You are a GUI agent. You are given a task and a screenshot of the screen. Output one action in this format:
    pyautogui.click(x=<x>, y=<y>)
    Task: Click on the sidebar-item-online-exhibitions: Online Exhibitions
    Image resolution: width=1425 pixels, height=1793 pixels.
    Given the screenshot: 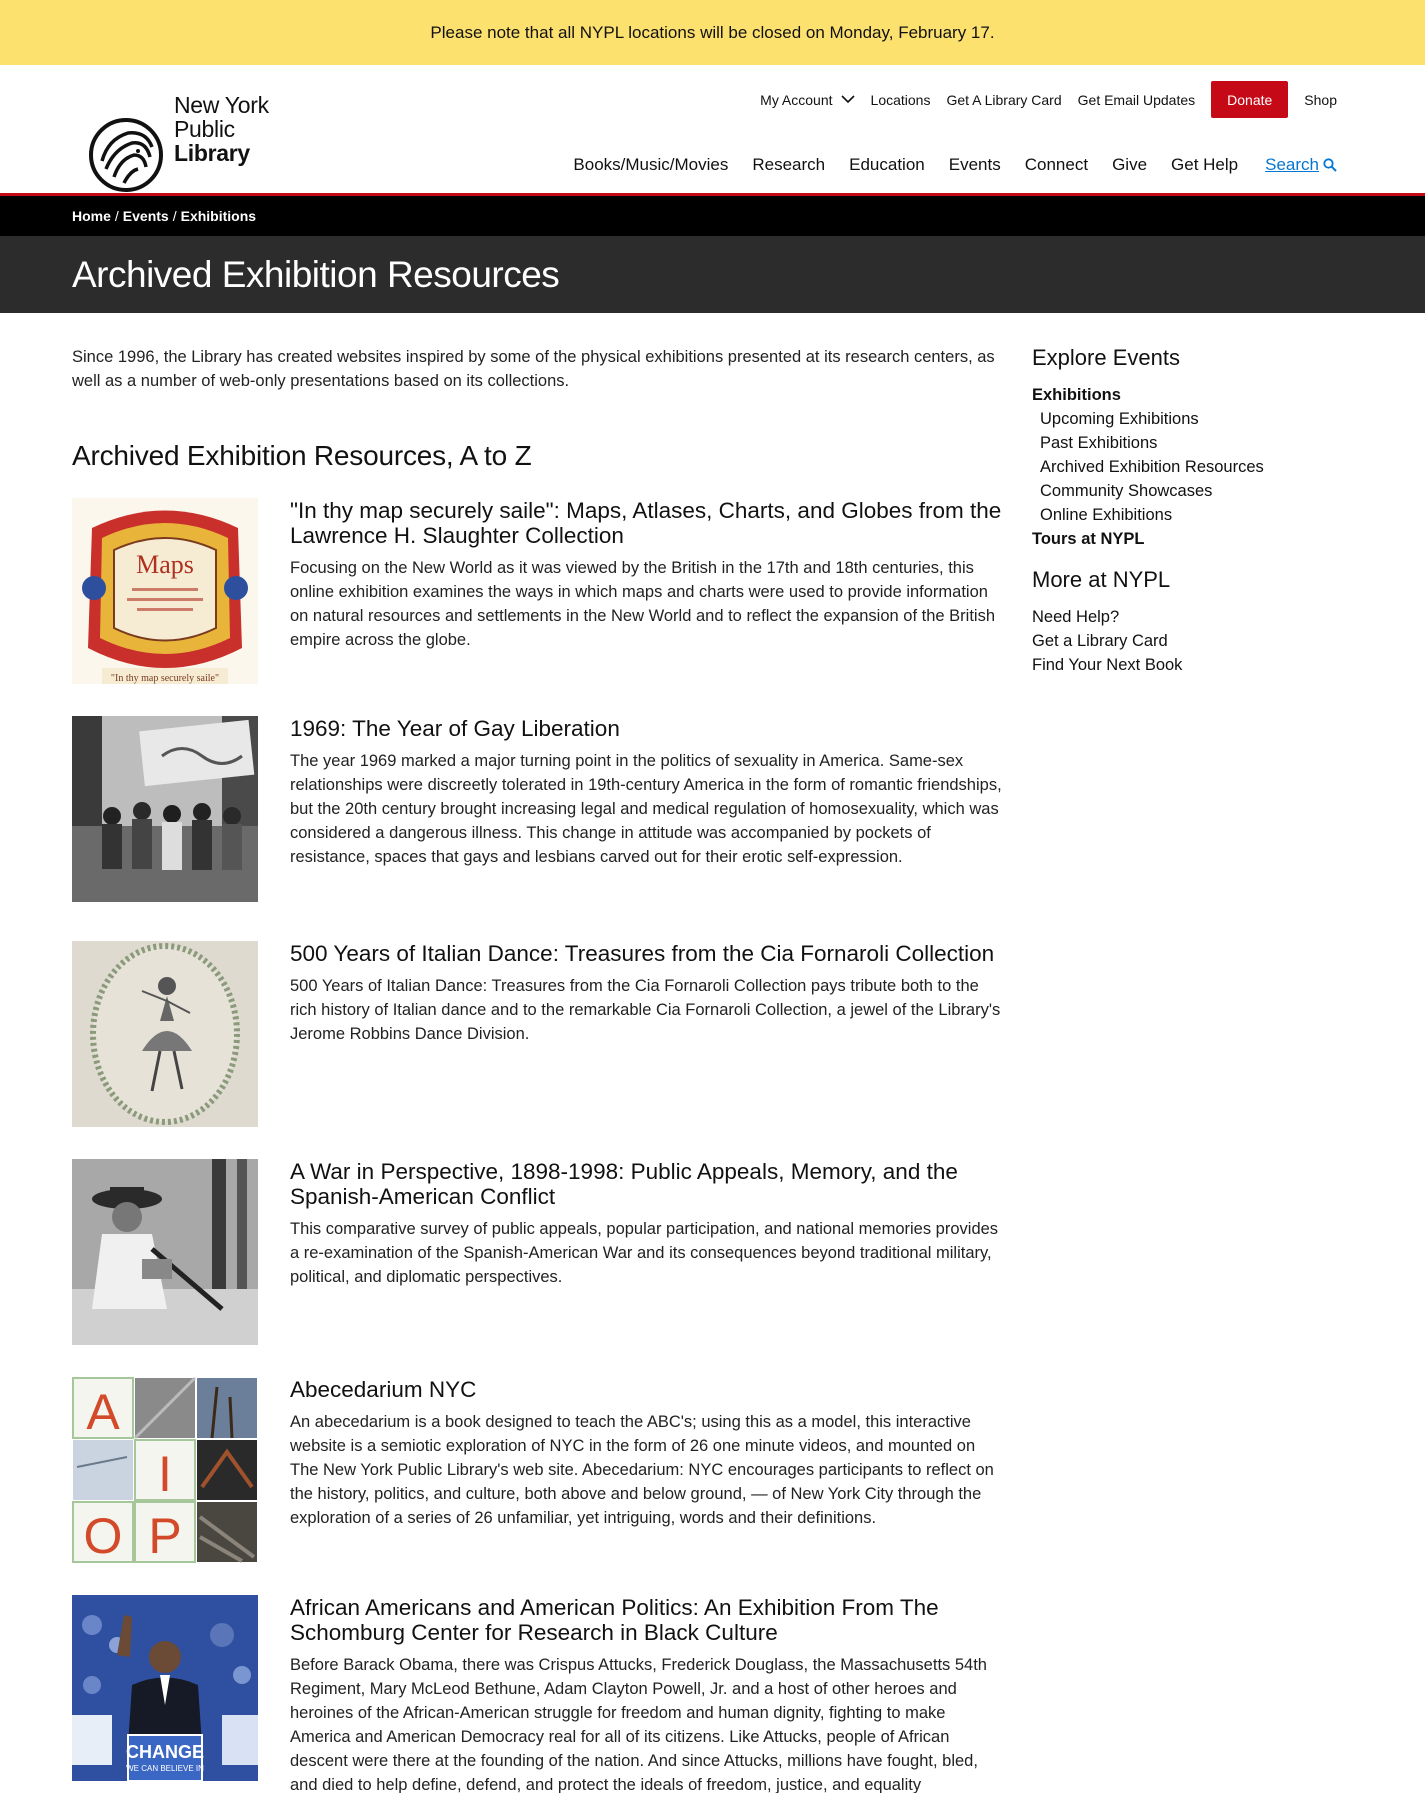 What is the action you would take?
    pyautogui.click(x=1192, y=515)
    